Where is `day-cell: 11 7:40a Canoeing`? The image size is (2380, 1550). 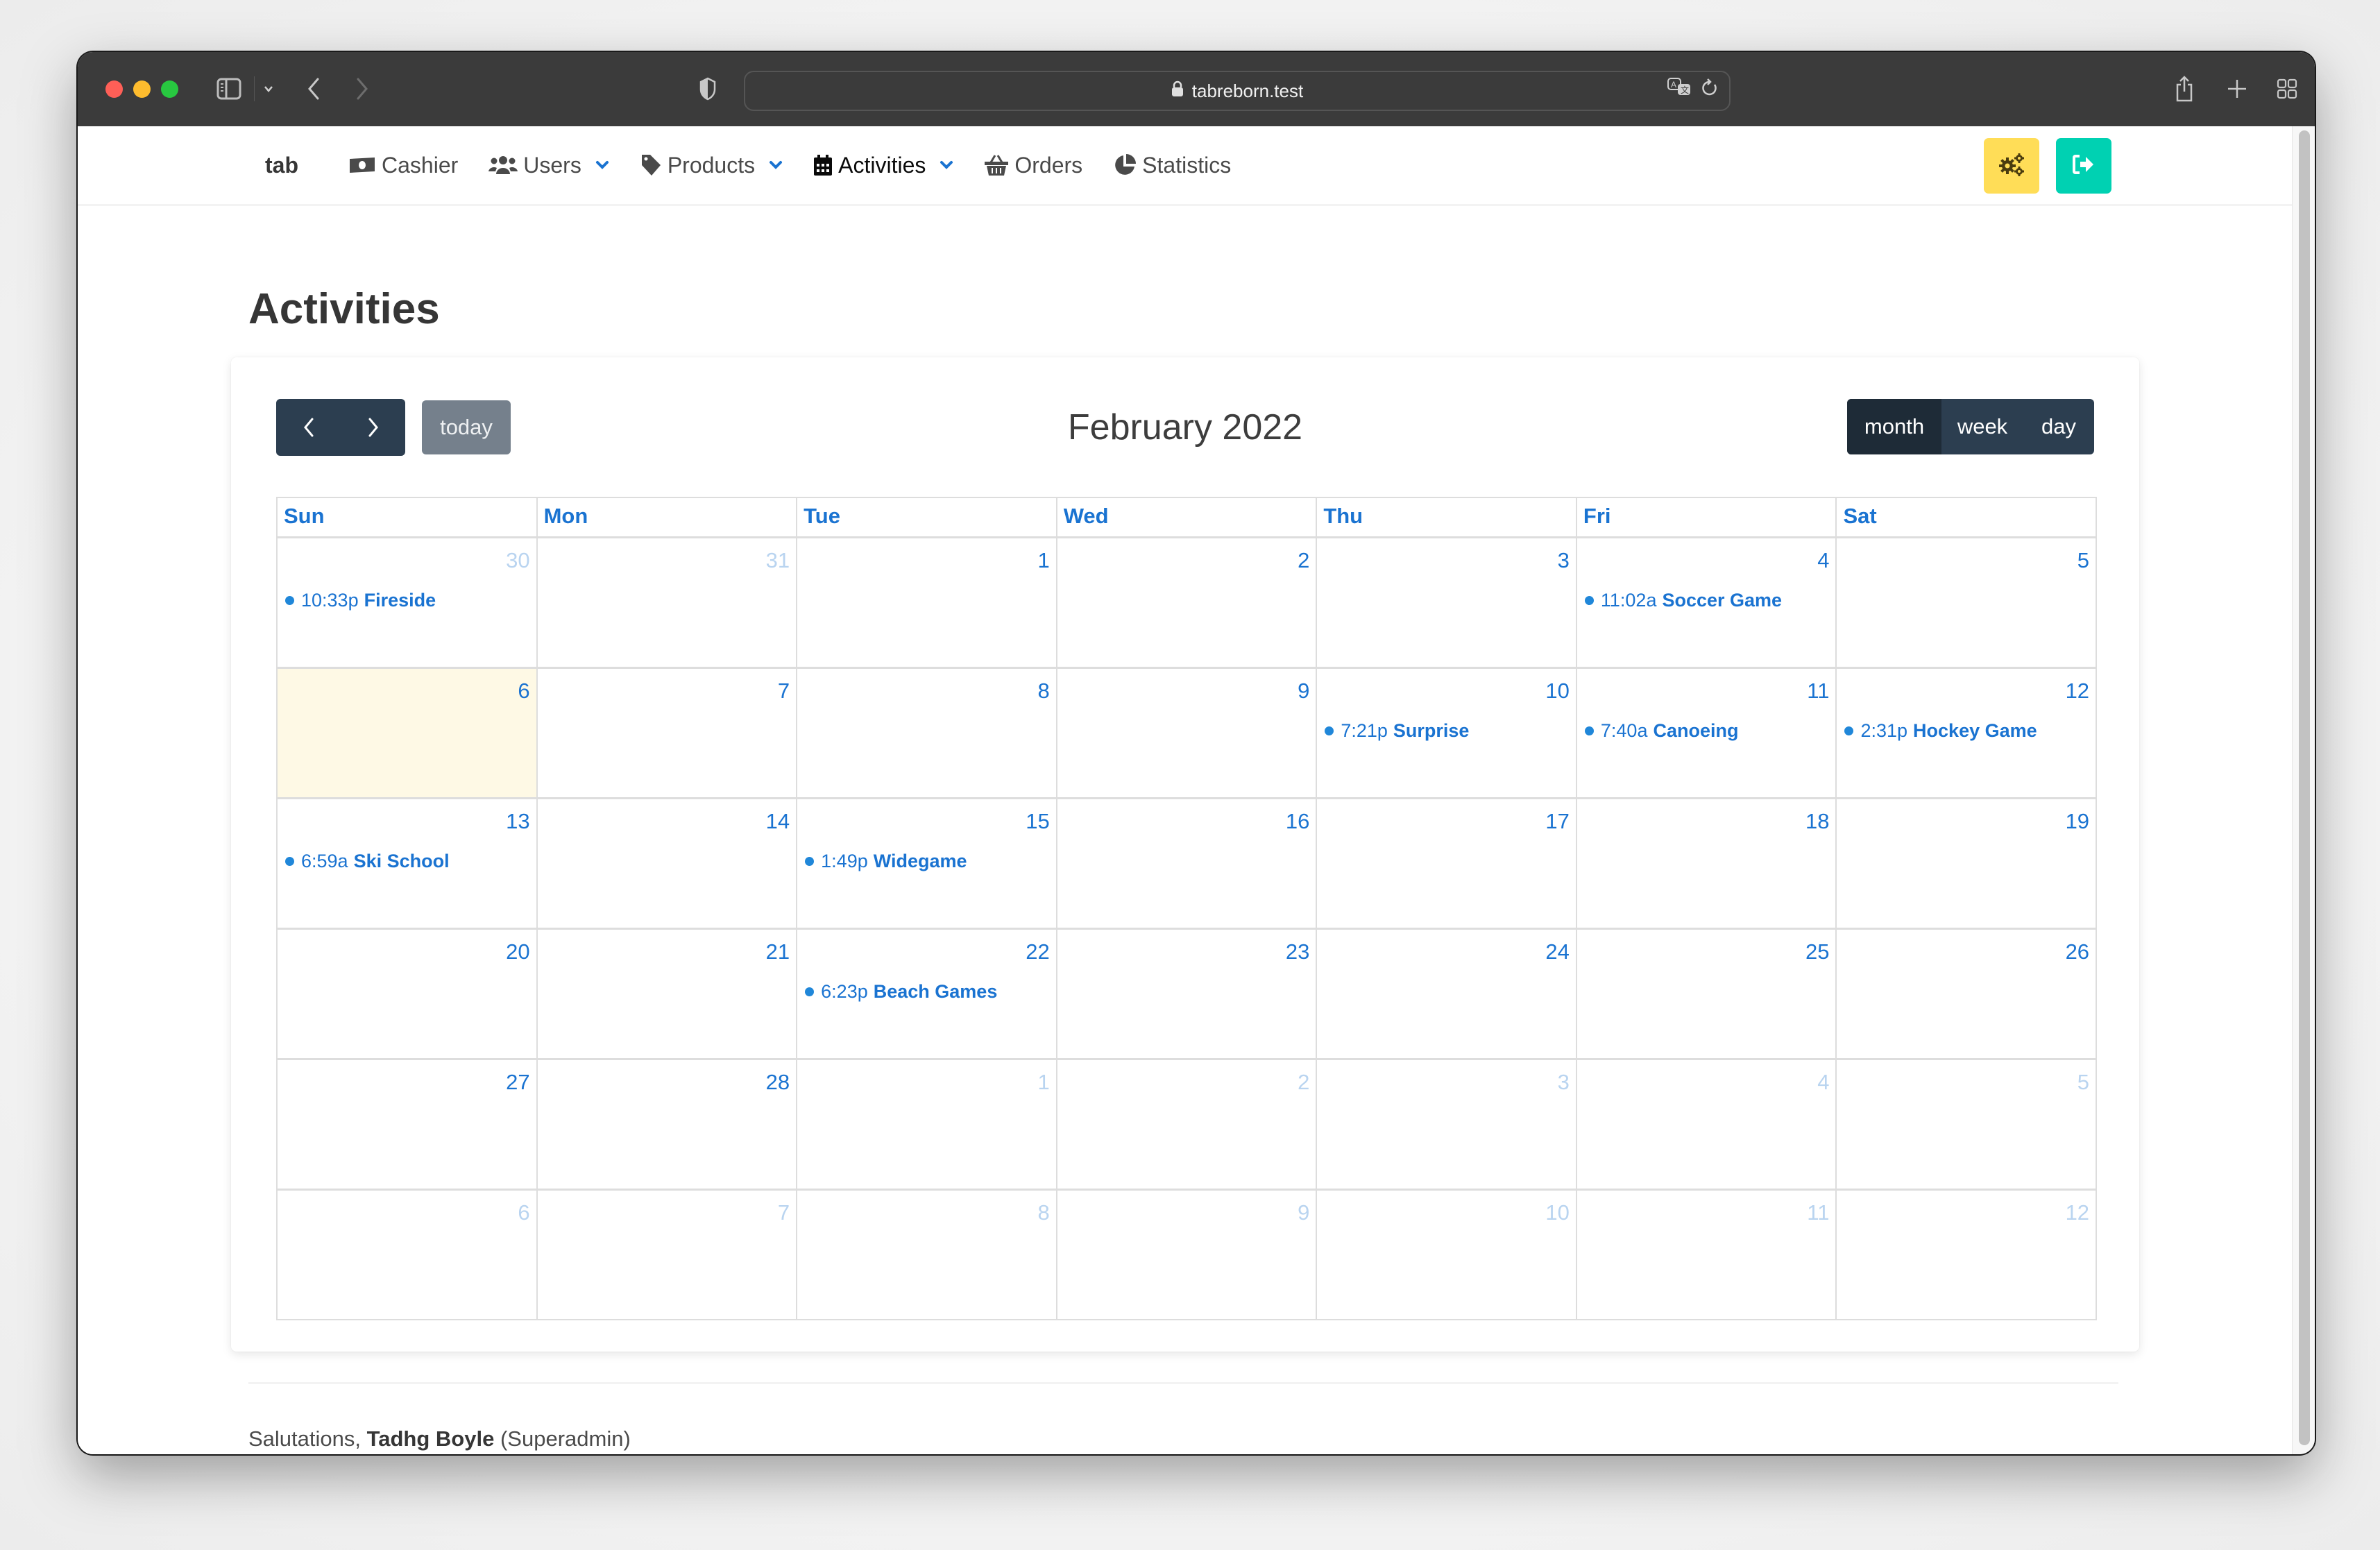
day-cell: 11 7:40a Canoeing is located at coordinates (1705, 733).